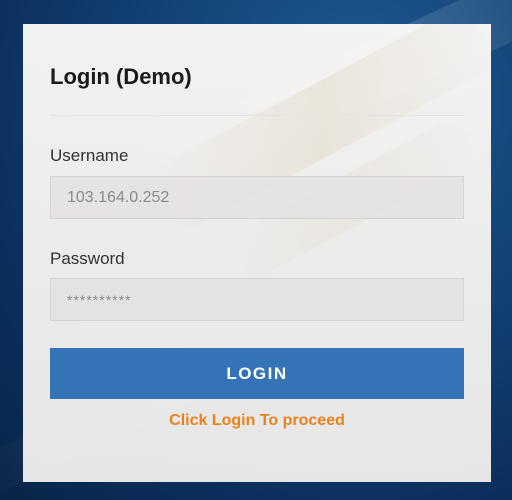 Image resolution: width=512 pixels, height=500 pixels. I want to click on password-label: Password, so click(87, 258).